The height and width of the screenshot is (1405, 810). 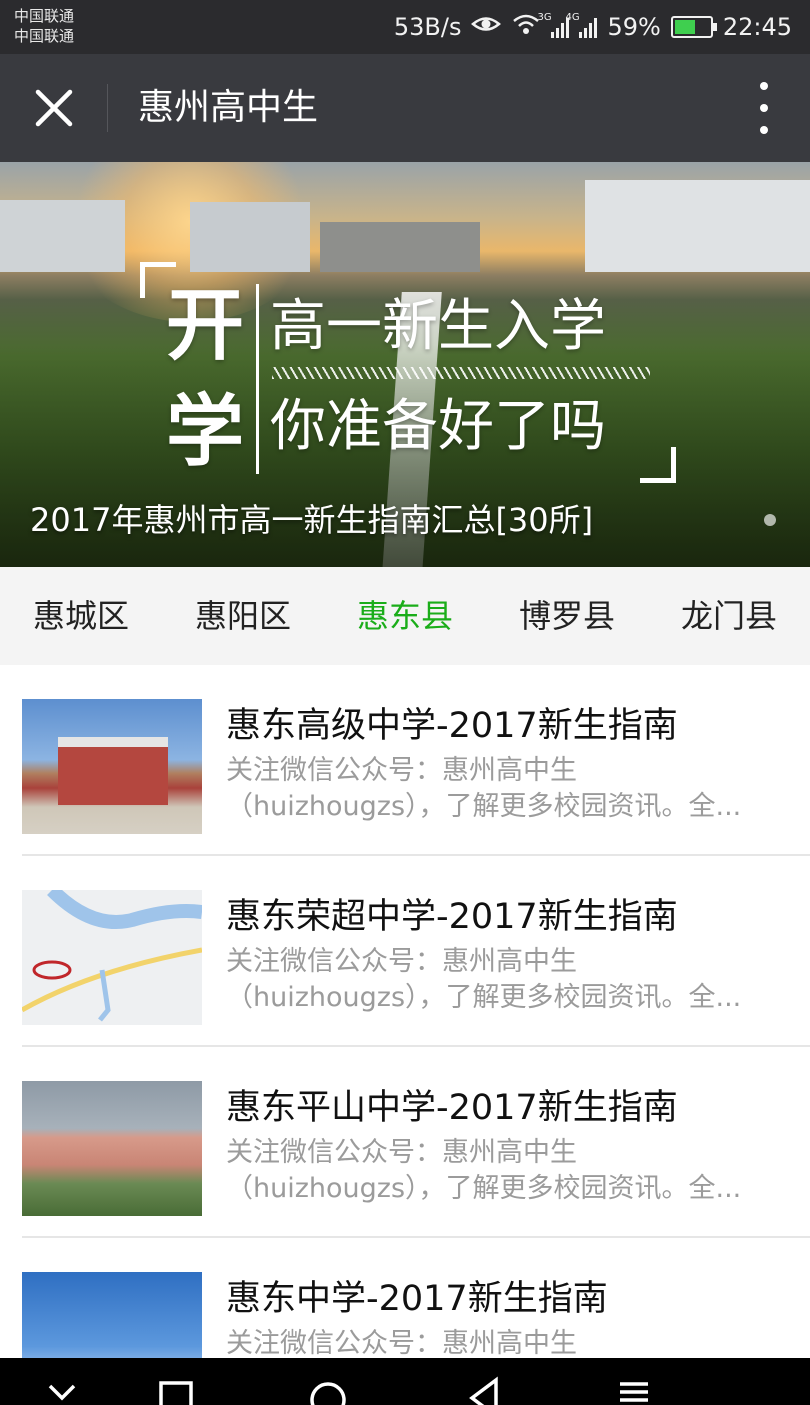 I want to click on tab-huiyang: 惠阳区, so click(x=243, y=616).